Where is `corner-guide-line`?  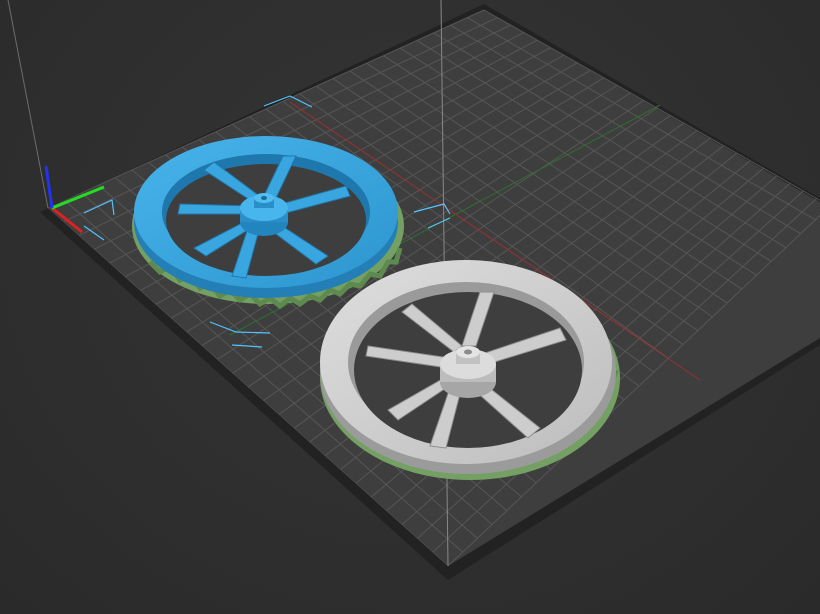
corner-guide-line is located at coordinates (28, 104).